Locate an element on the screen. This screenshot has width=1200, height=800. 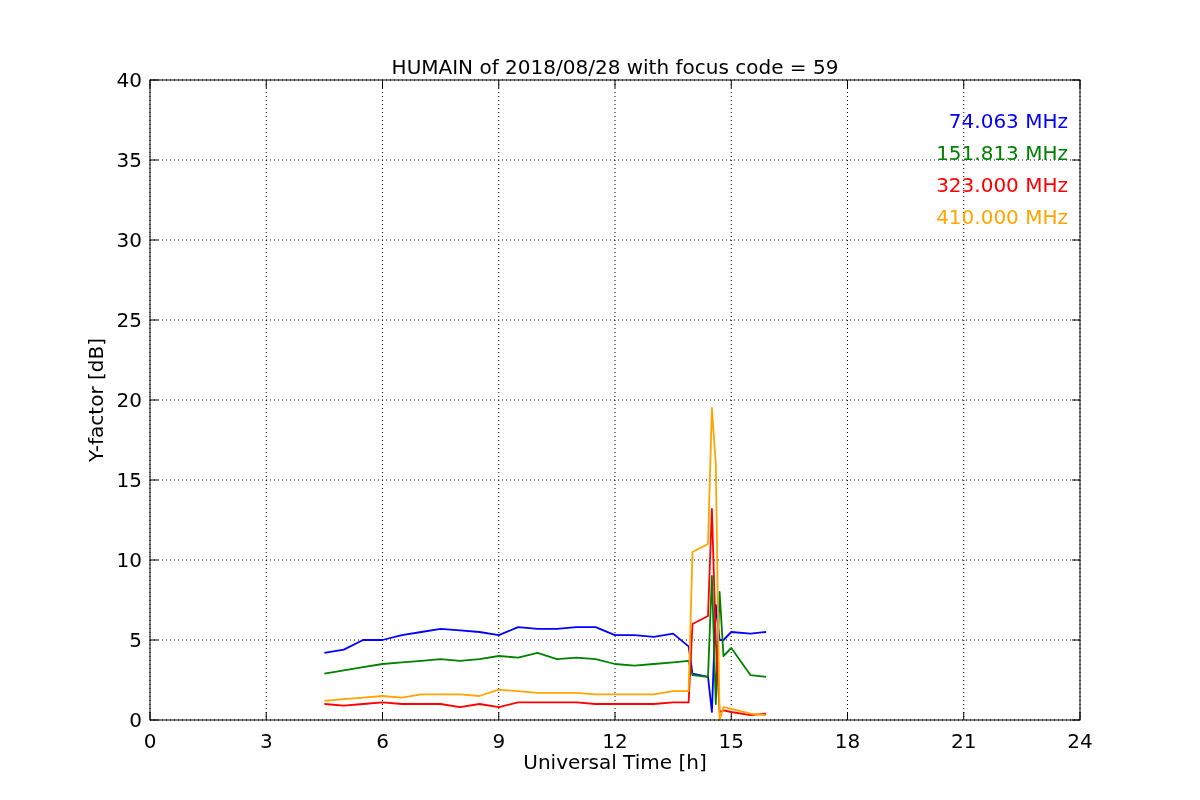
tick-label: 25 is located at coordinates (129, 320).